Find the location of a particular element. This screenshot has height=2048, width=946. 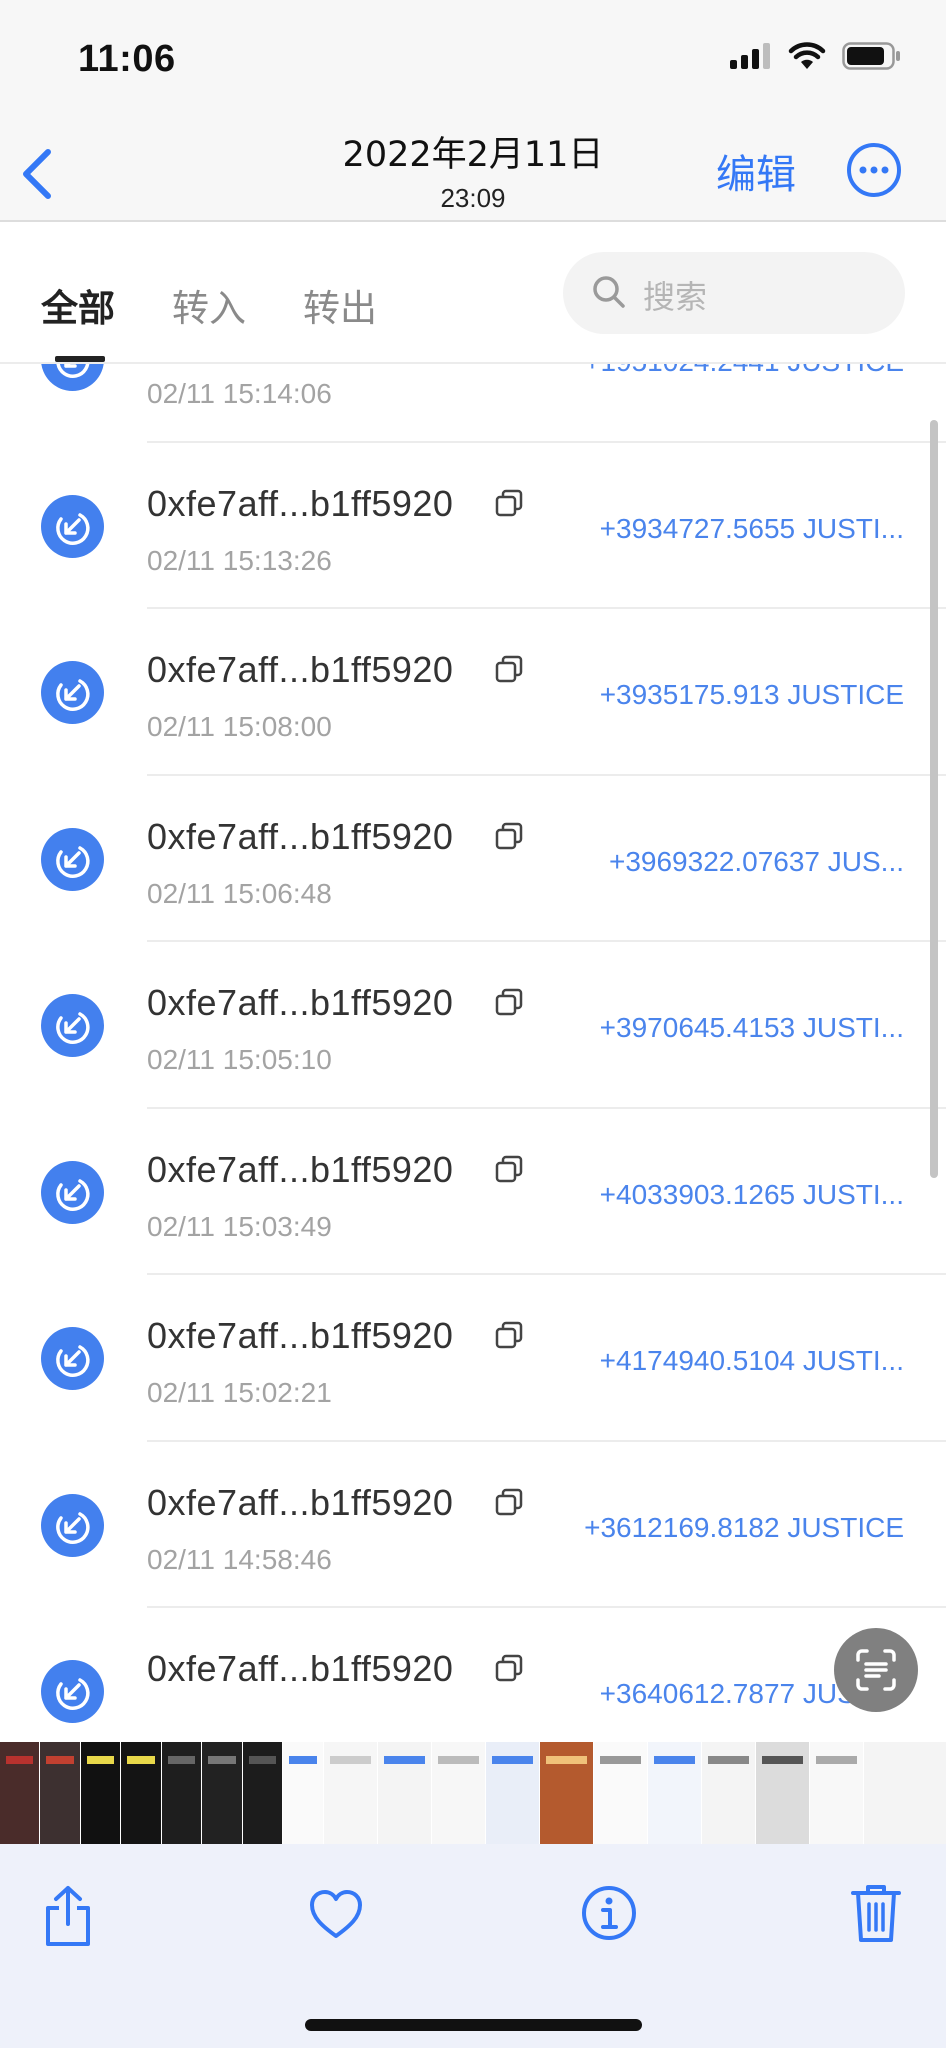

photo-nav-bar: 2022年2月11日 23:09 编辑 is located at coordinates (473, 171).